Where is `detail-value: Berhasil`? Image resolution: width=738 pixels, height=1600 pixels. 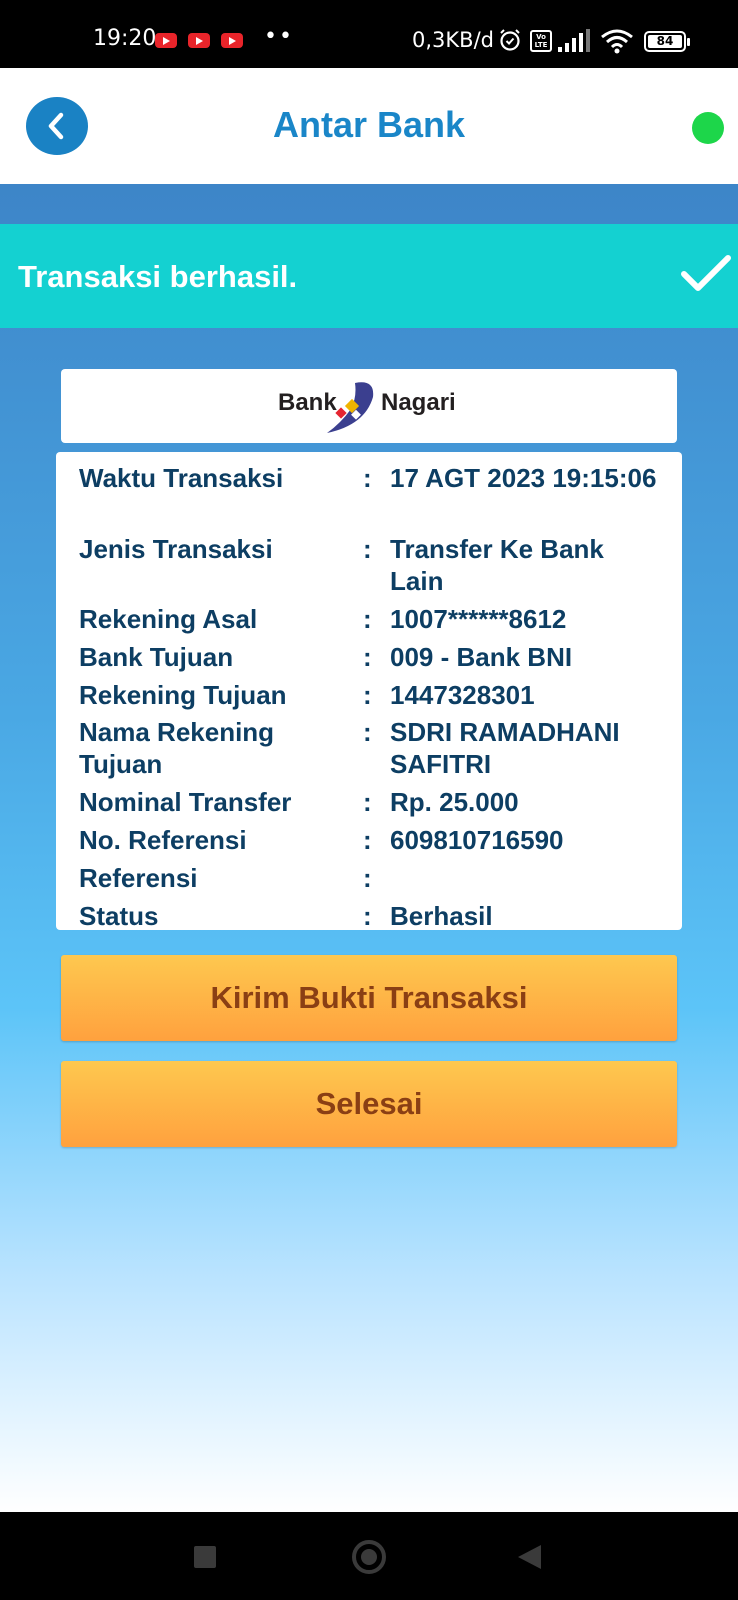
detail-value: Berhasil is located at coordinates (441, 916).